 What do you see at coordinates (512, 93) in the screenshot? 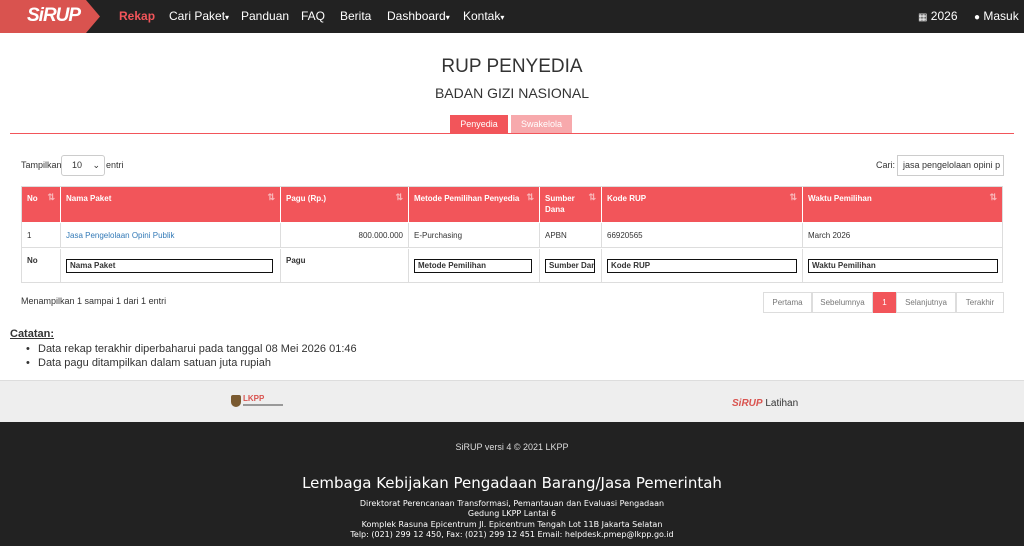
I see `page-subtitle: BADAN GIZI NASIONAL` at bounding box center [512, 93].